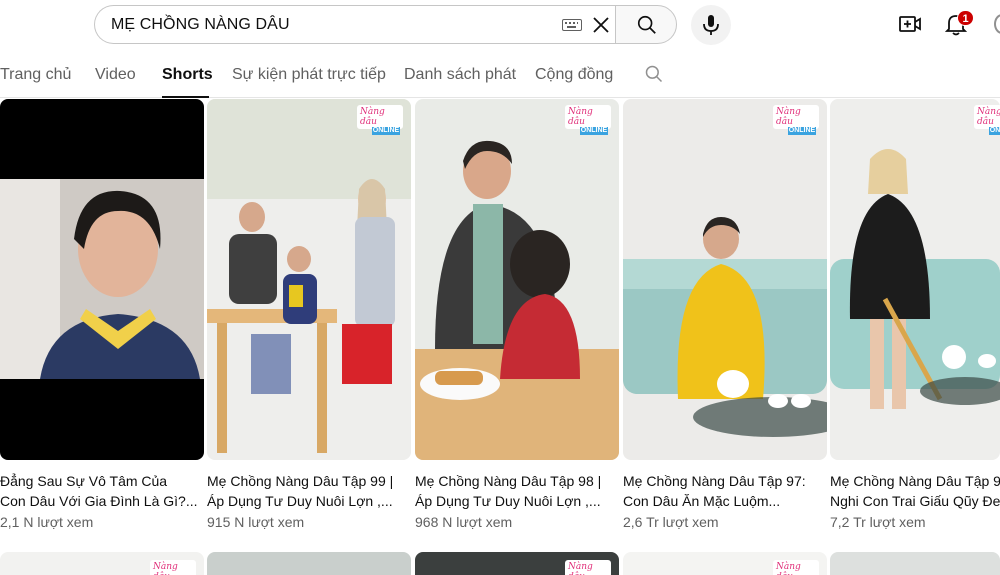 This screenshot has height=575, width=1000. I want to click on search-button, so click(646, 24).